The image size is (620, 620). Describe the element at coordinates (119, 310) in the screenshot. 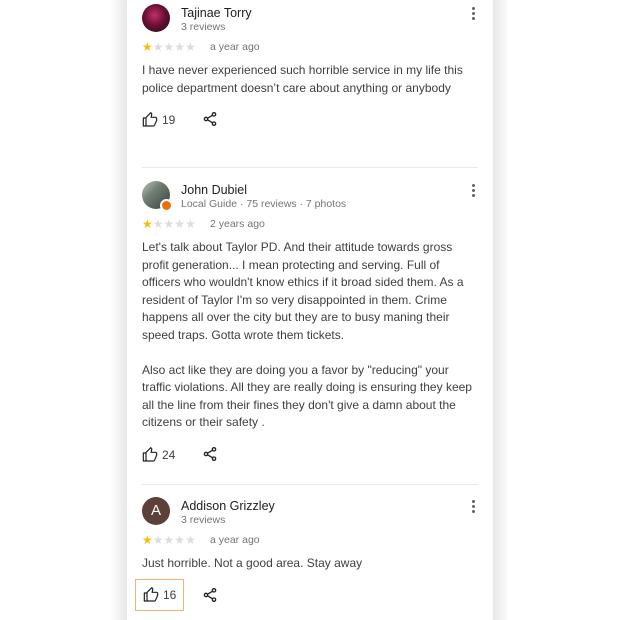

I see `panel-shadow-left` at that location.